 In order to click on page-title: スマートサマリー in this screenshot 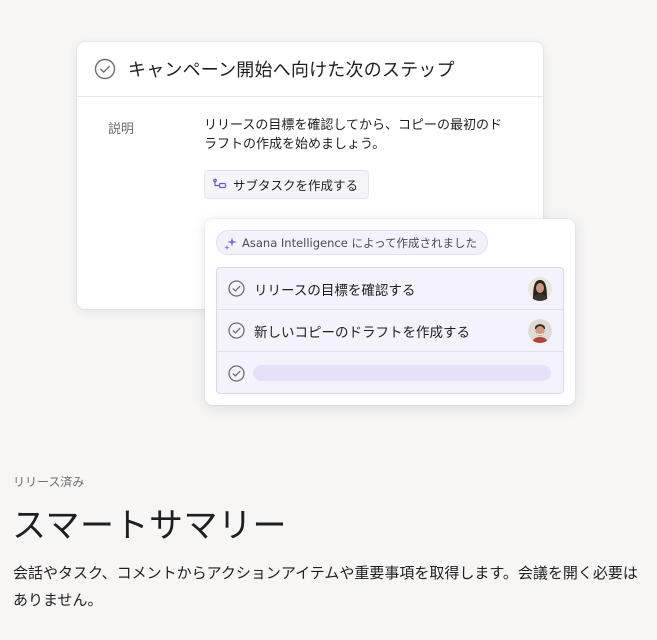, I will do `click(149, 526)`.